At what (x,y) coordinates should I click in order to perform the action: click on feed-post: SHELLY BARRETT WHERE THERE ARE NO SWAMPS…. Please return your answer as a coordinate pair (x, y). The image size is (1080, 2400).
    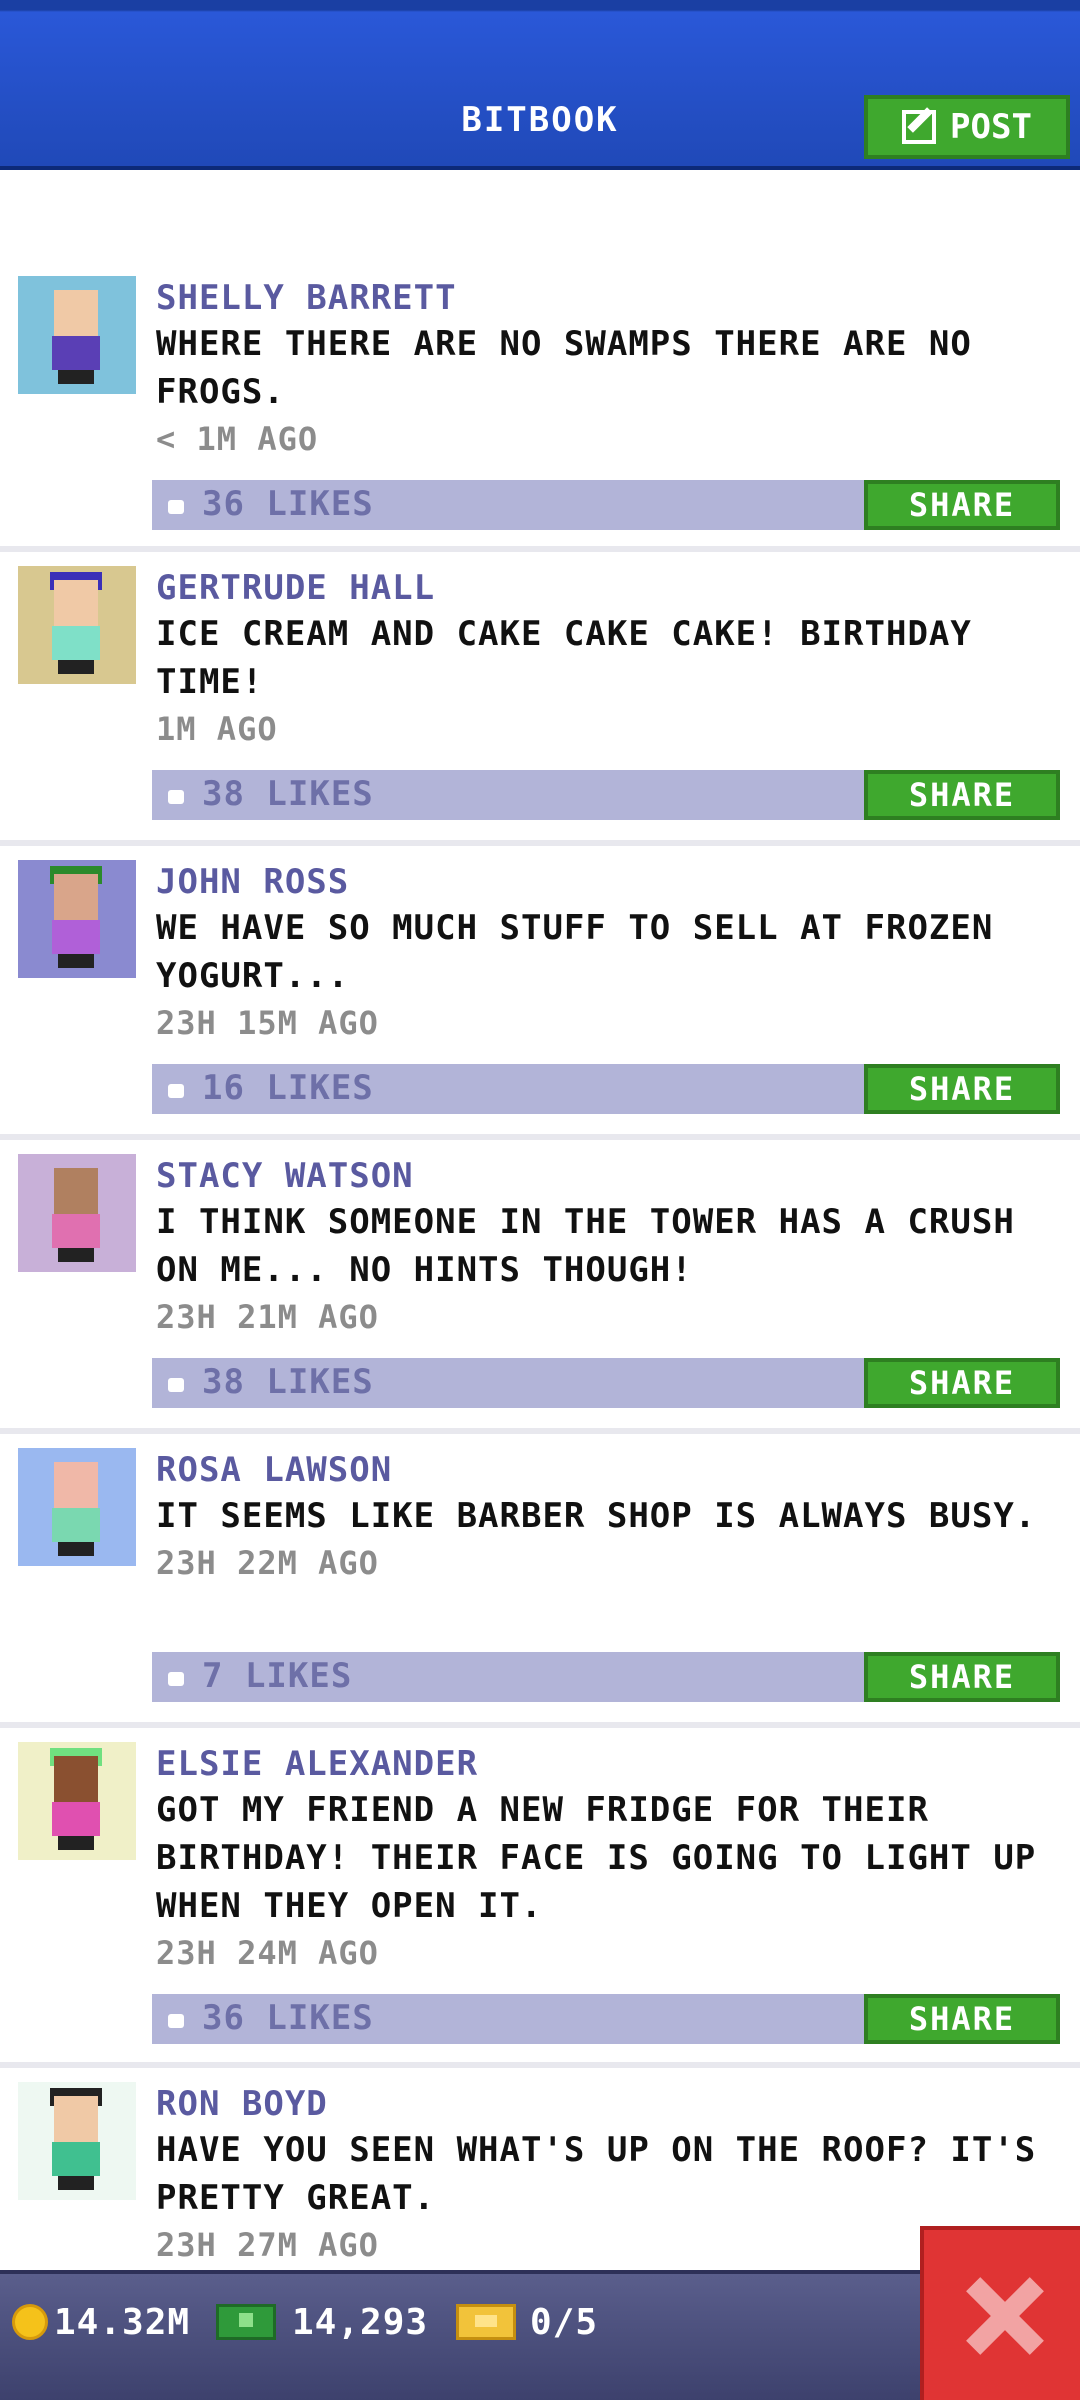
    Looking at the image, I should click on (540, 407).